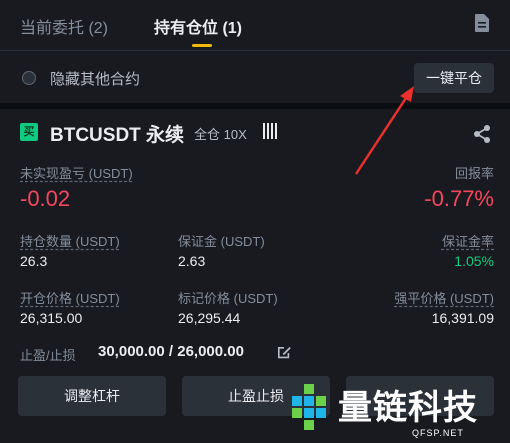  I want to click on watermark-logo: 量链科技 QFSP.NET, so click(398, 410).